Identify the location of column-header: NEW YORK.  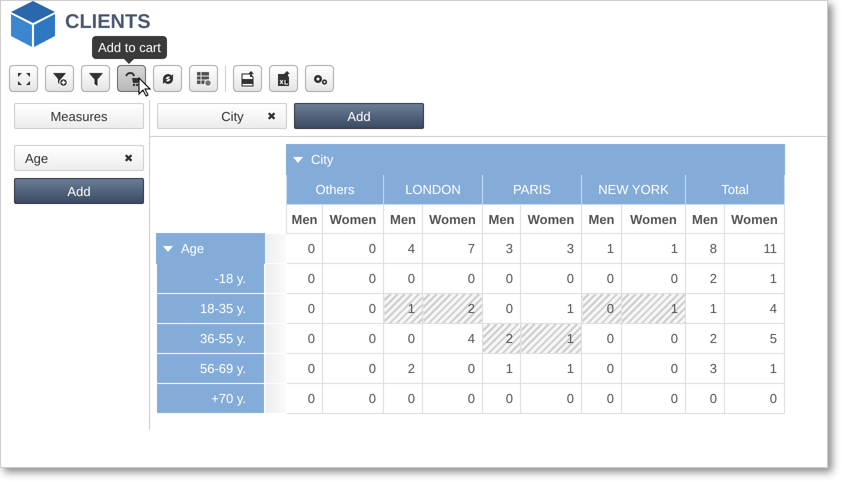
(634, 189).